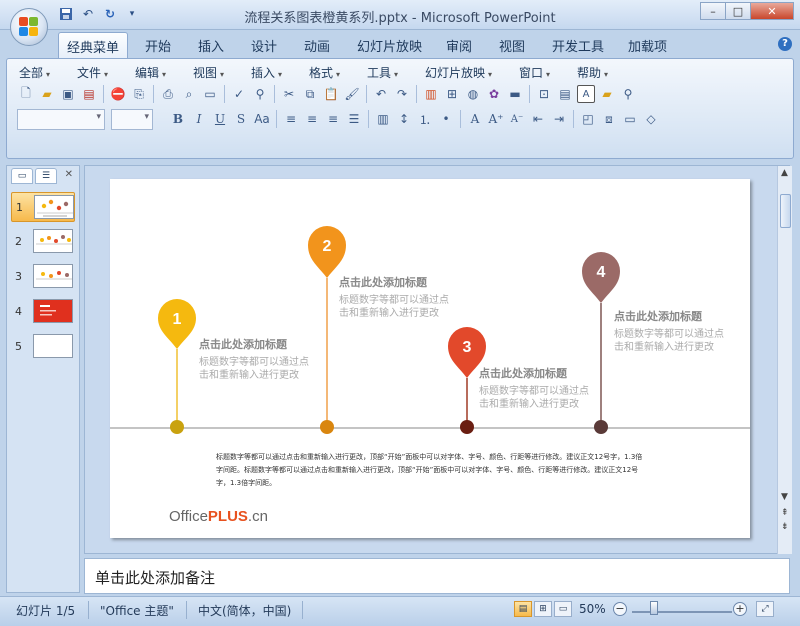 The width and height of the screenshot is (800, 626). I want to click on outline-tab: ☰, so click(46, 176).